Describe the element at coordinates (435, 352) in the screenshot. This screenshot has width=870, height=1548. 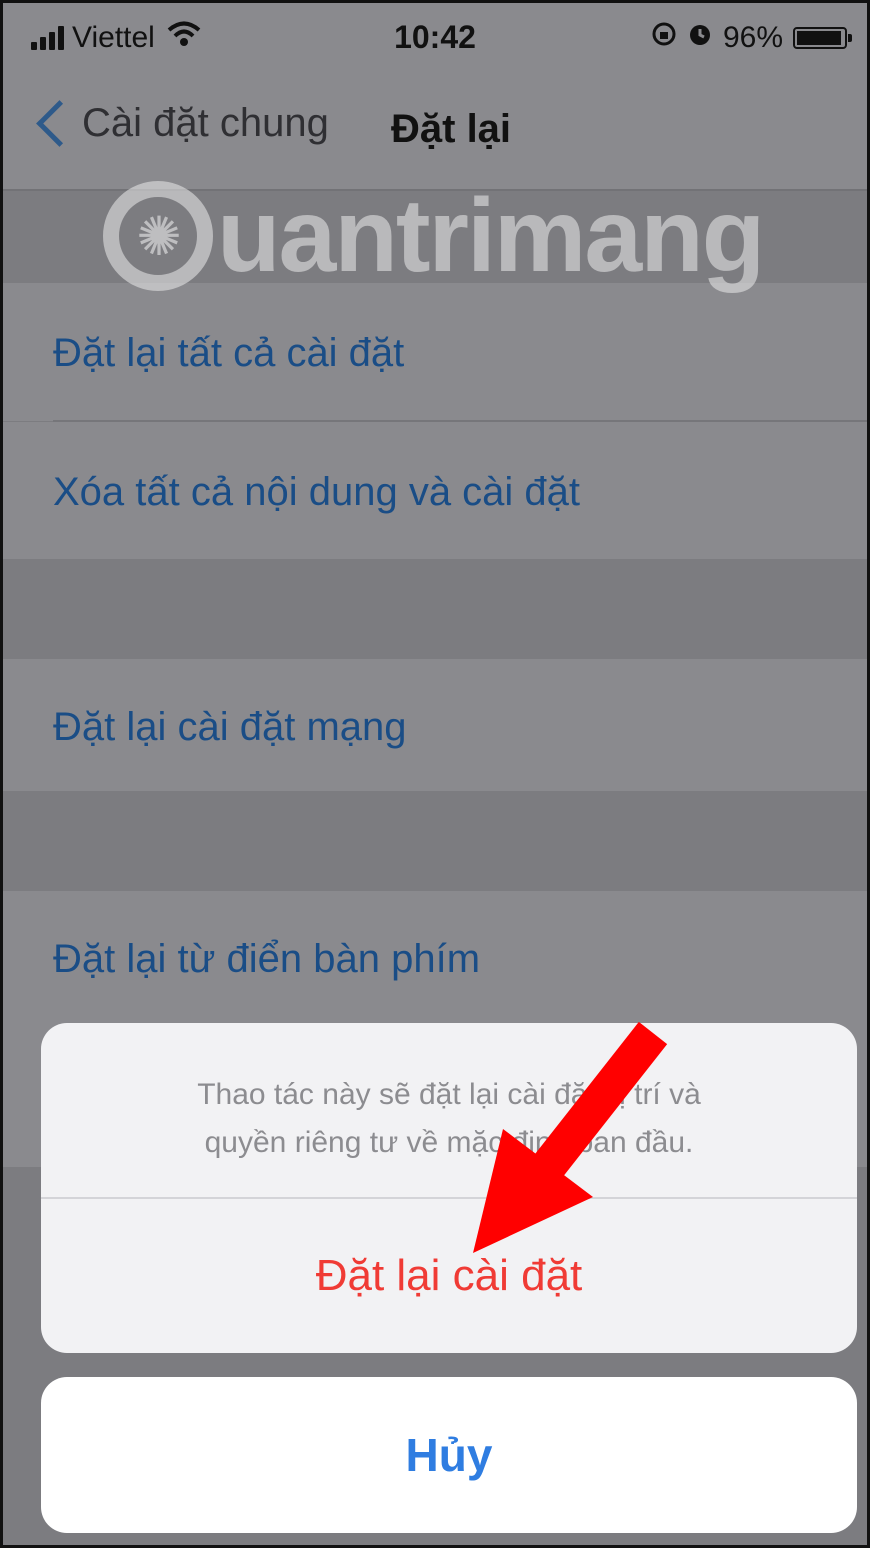
I see `cell-reset-all-settings: Đặt lại tất cả cài đặt` at that location.